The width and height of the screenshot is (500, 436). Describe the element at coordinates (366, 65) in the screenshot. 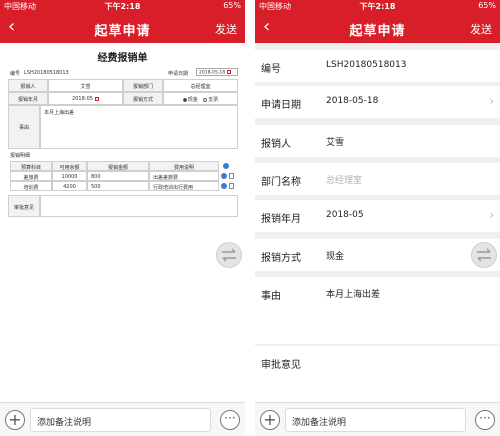

I see `list-no-value: LSH20180518013` at that location.